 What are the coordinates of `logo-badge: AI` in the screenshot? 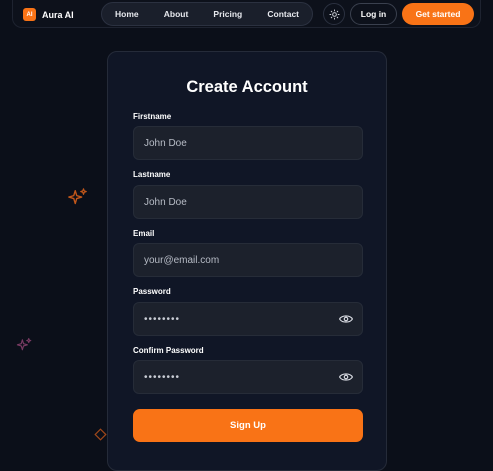 It's located at (29, 14).